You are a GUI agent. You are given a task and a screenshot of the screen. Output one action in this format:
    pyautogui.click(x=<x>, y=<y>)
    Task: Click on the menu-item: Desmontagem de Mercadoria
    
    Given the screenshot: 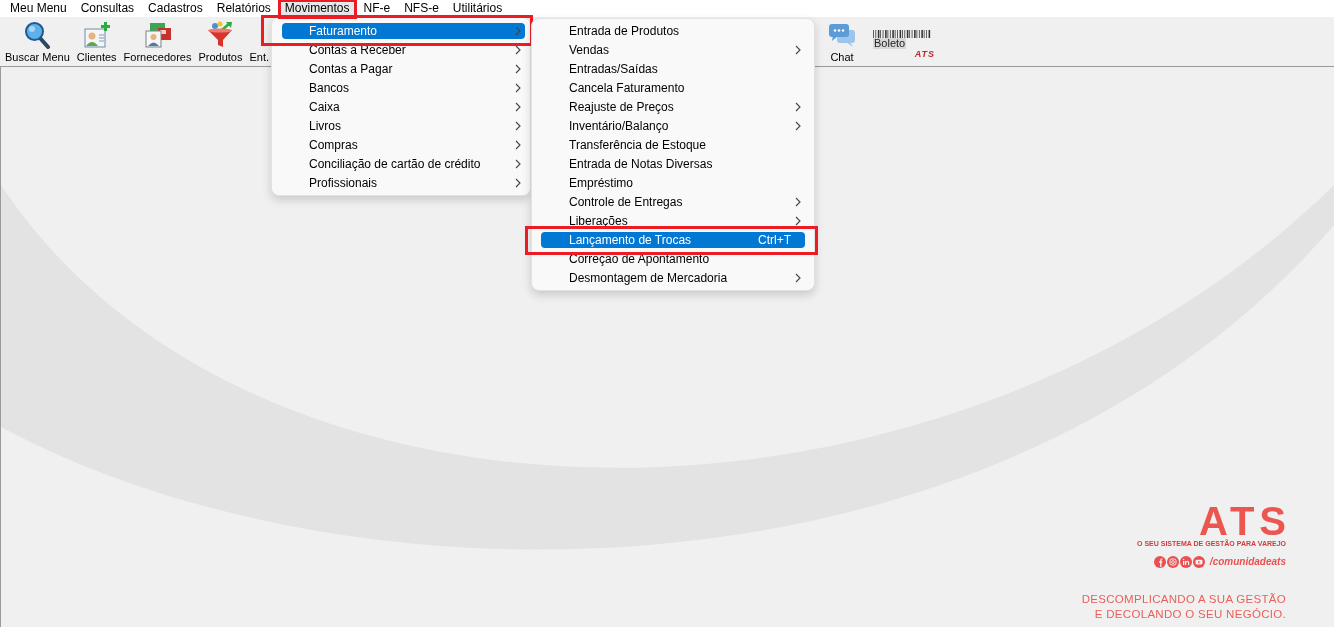 What is the action you would take?
    pyautogui.click(x=673, y=278)
    